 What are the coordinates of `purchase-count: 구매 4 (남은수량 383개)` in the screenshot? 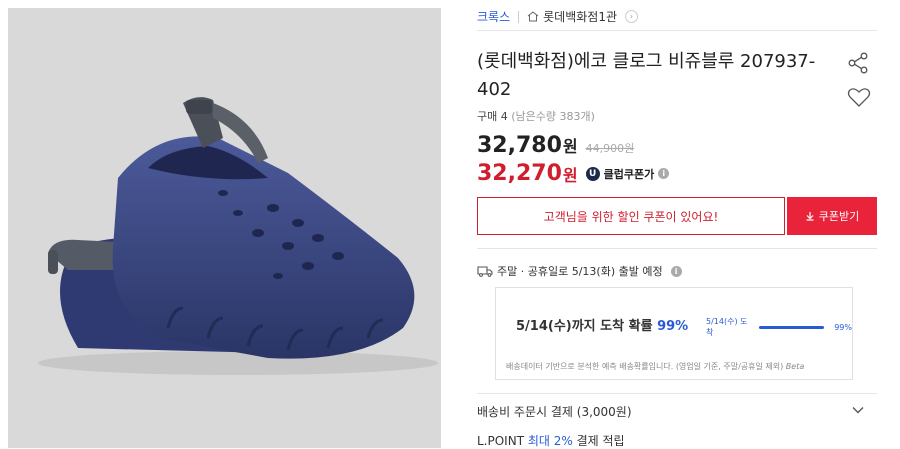 It's located at (536, 116).